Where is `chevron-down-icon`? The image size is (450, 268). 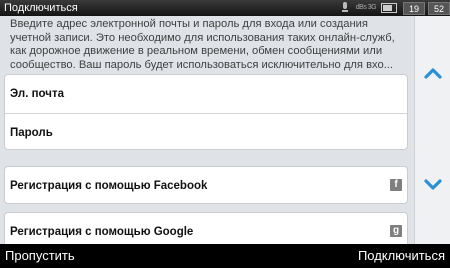
chevron-down-icon is located at coordinates (433, 184).